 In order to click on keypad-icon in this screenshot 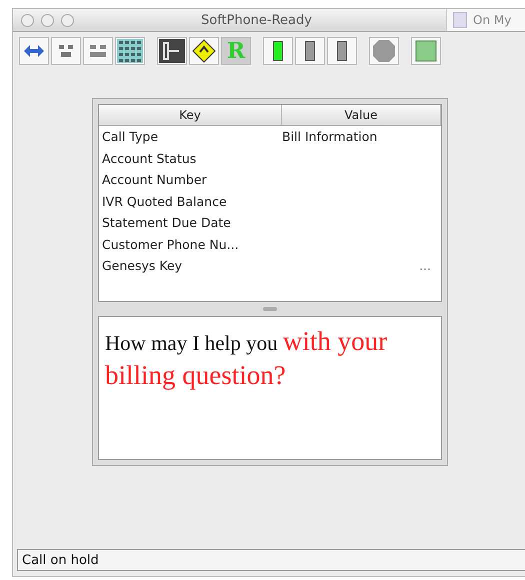, I will do `click(130, 51)`.